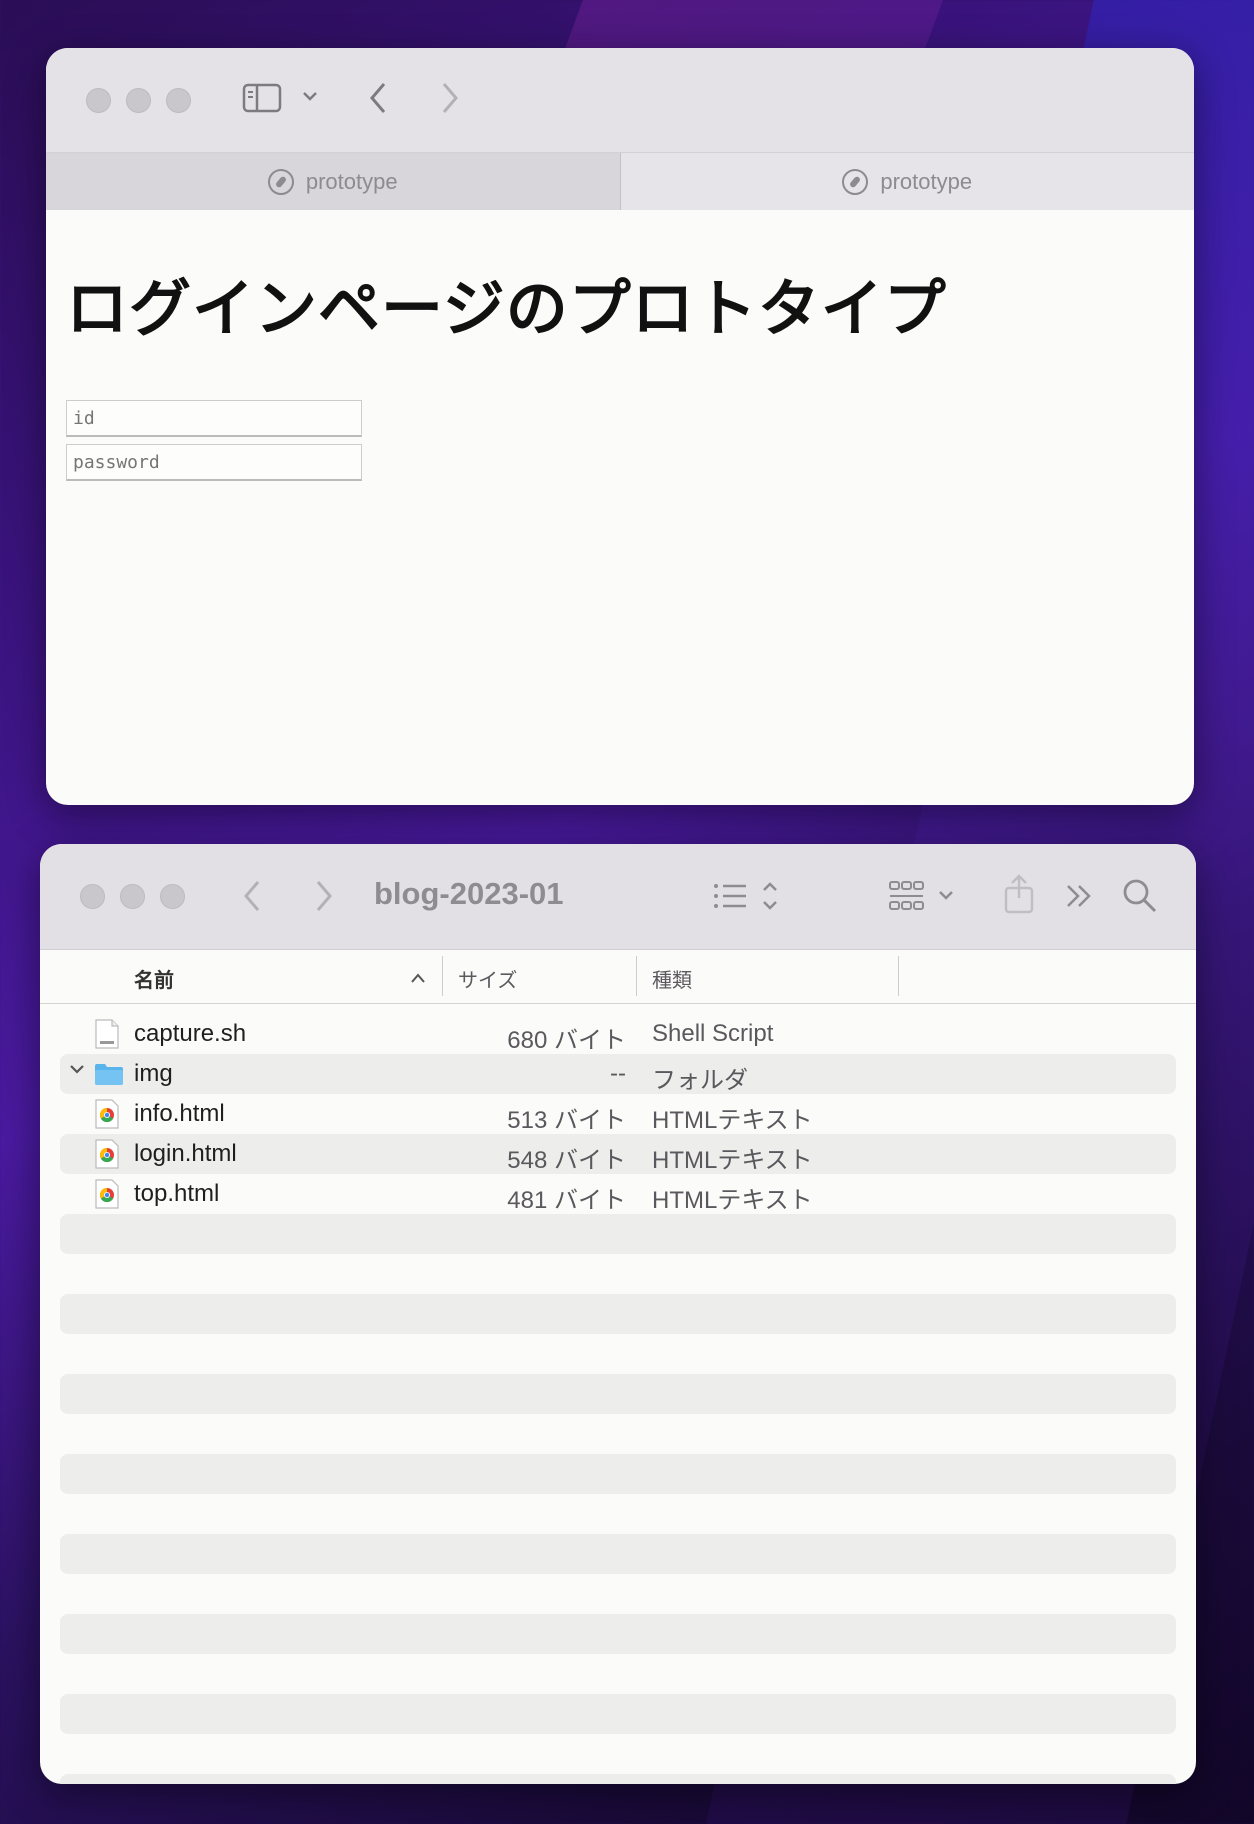 This screenshot has width=1254, height=1824. Describe the element at coordinates (700, 1080) in the screenshot. I see `file-kind: フォルダ` at that location.